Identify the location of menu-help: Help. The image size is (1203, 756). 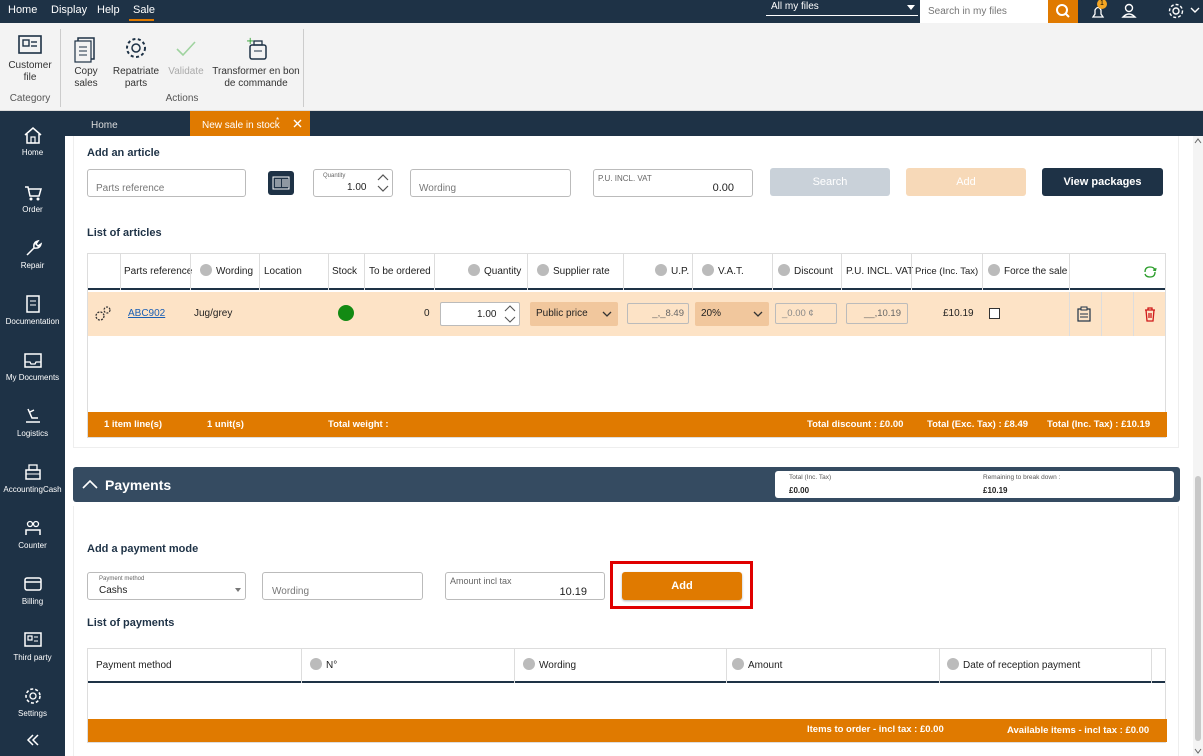
(108, 10).